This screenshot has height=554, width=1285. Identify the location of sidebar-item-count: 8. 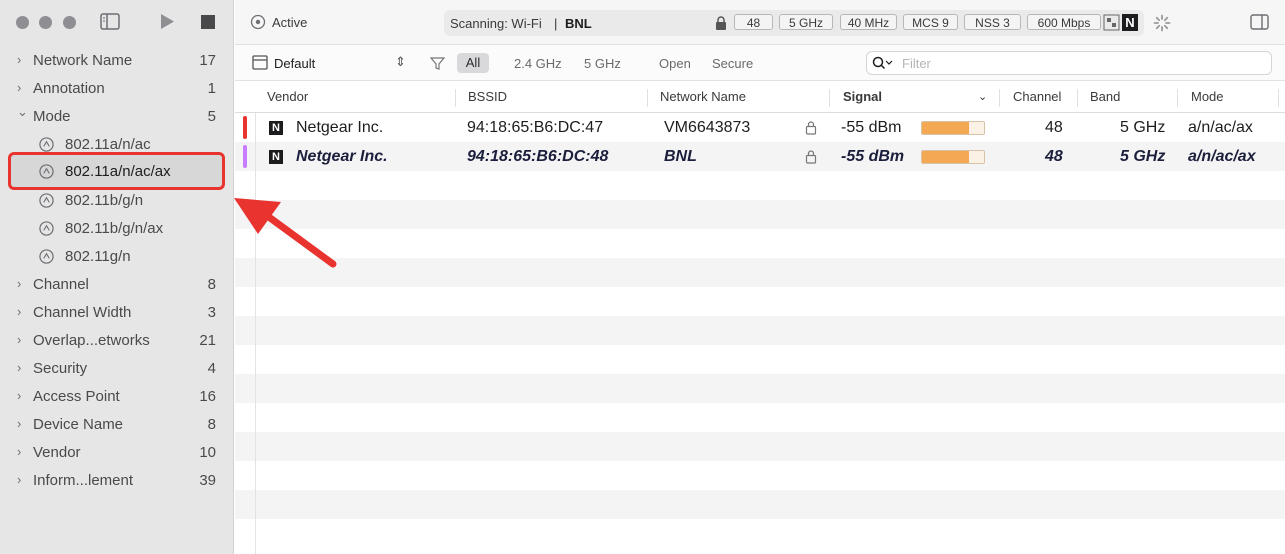
(211, 424).